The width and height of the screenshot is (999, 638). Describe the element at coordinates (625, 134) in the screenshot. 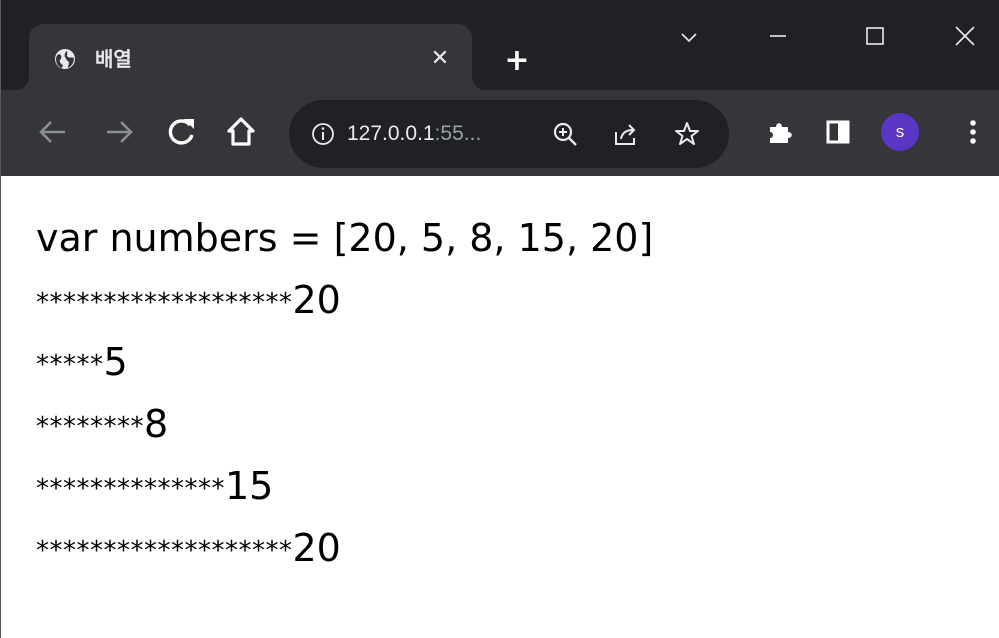

I see `share-icon` at that location.